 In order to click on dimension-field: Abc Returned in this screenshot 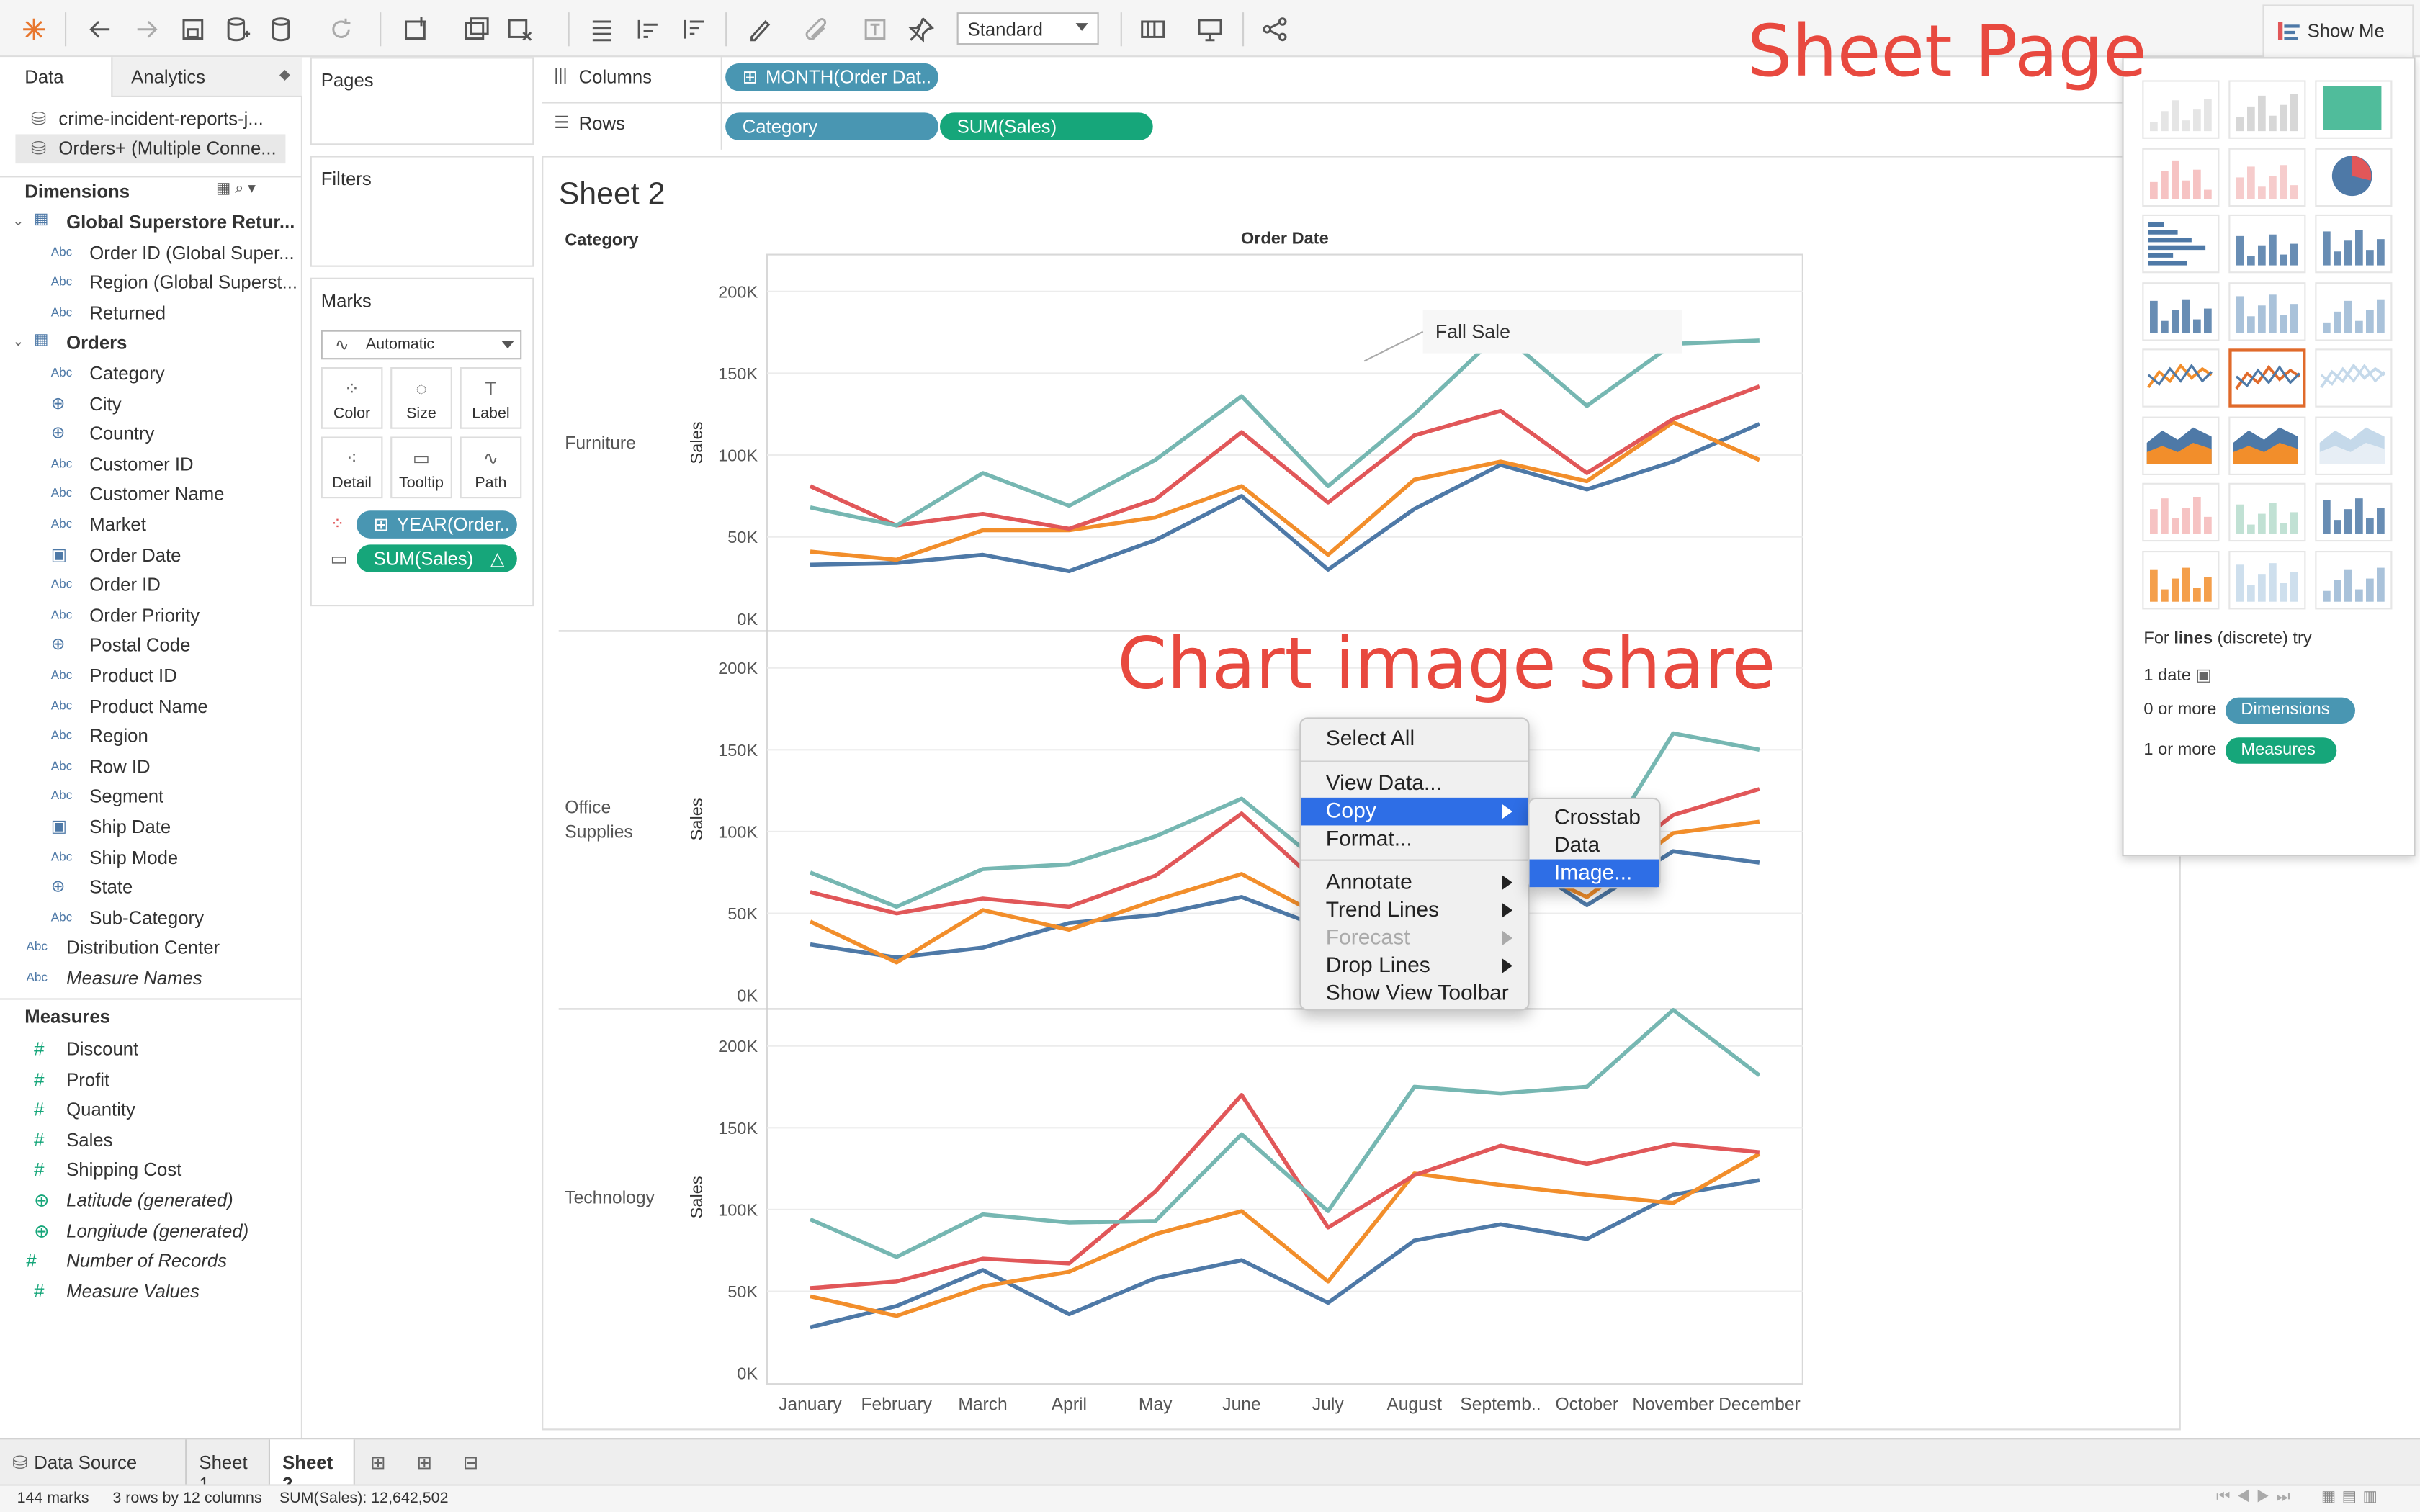, I will do `click(150, 313)`.